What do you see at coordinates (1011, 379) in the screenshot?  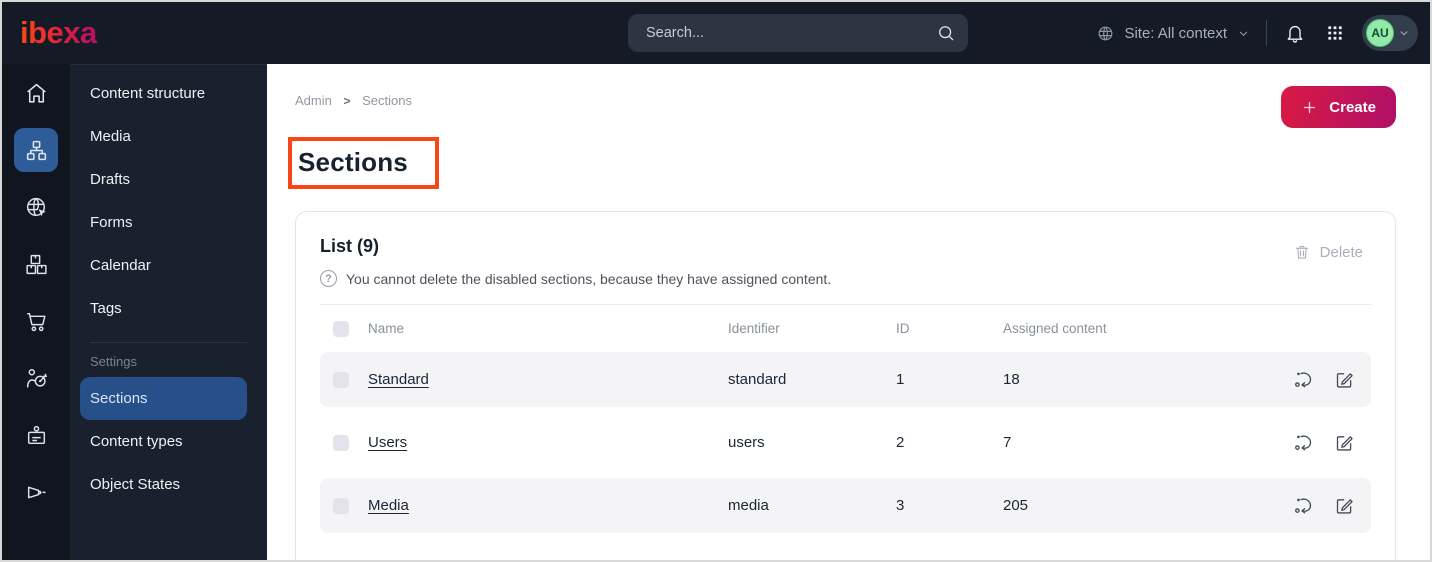 I see `section-assigned-content: 18` at bounding box center [1011, 379].